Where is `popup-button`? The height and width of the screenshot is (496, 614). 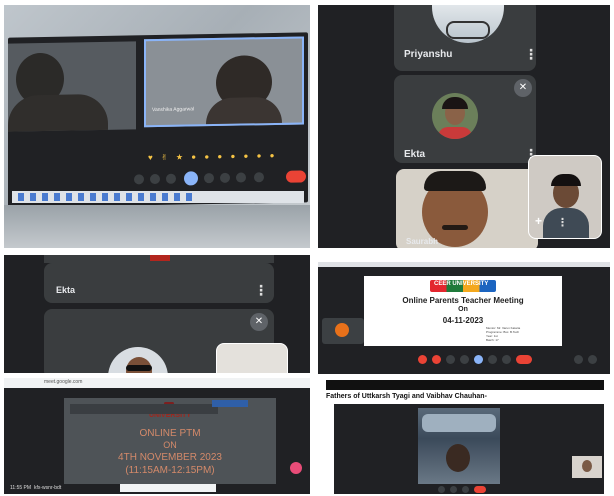 popup-button is located at coordinates (230, 403).